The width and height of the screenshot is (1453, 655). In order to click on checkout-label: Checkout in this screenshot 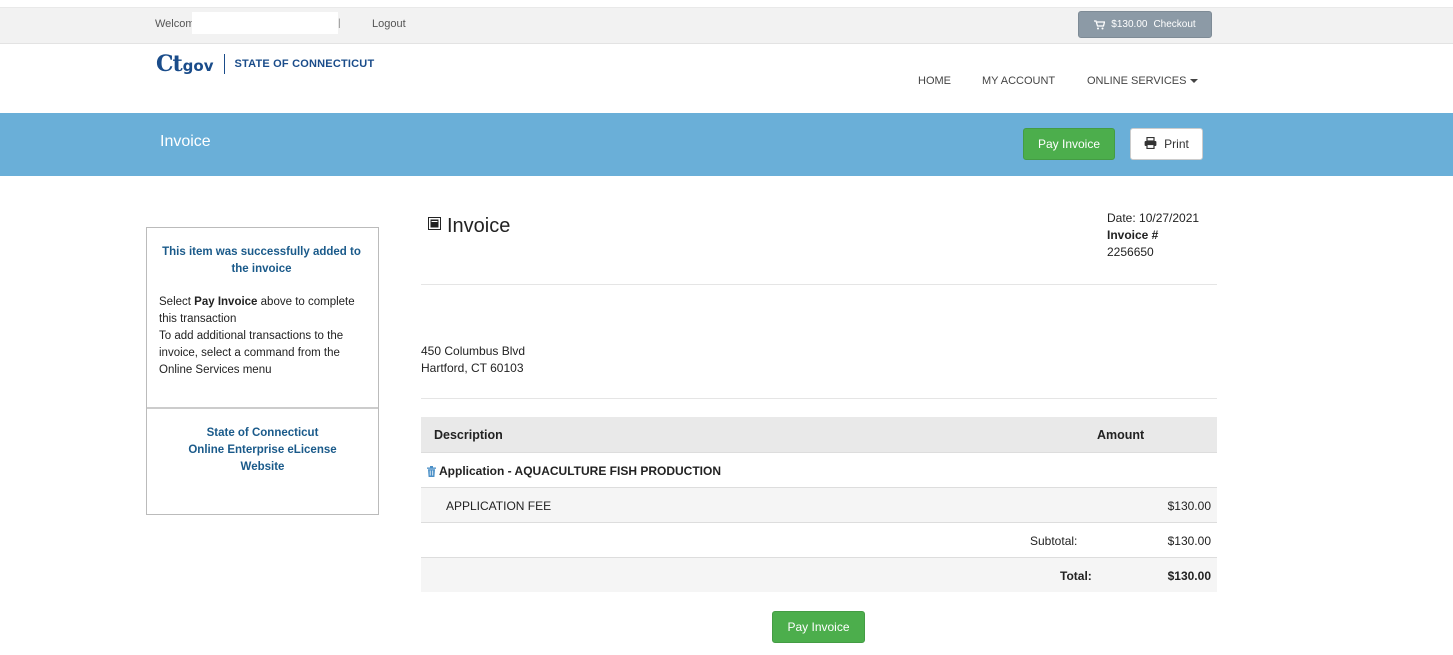, I will do `click(1174, 24)`.